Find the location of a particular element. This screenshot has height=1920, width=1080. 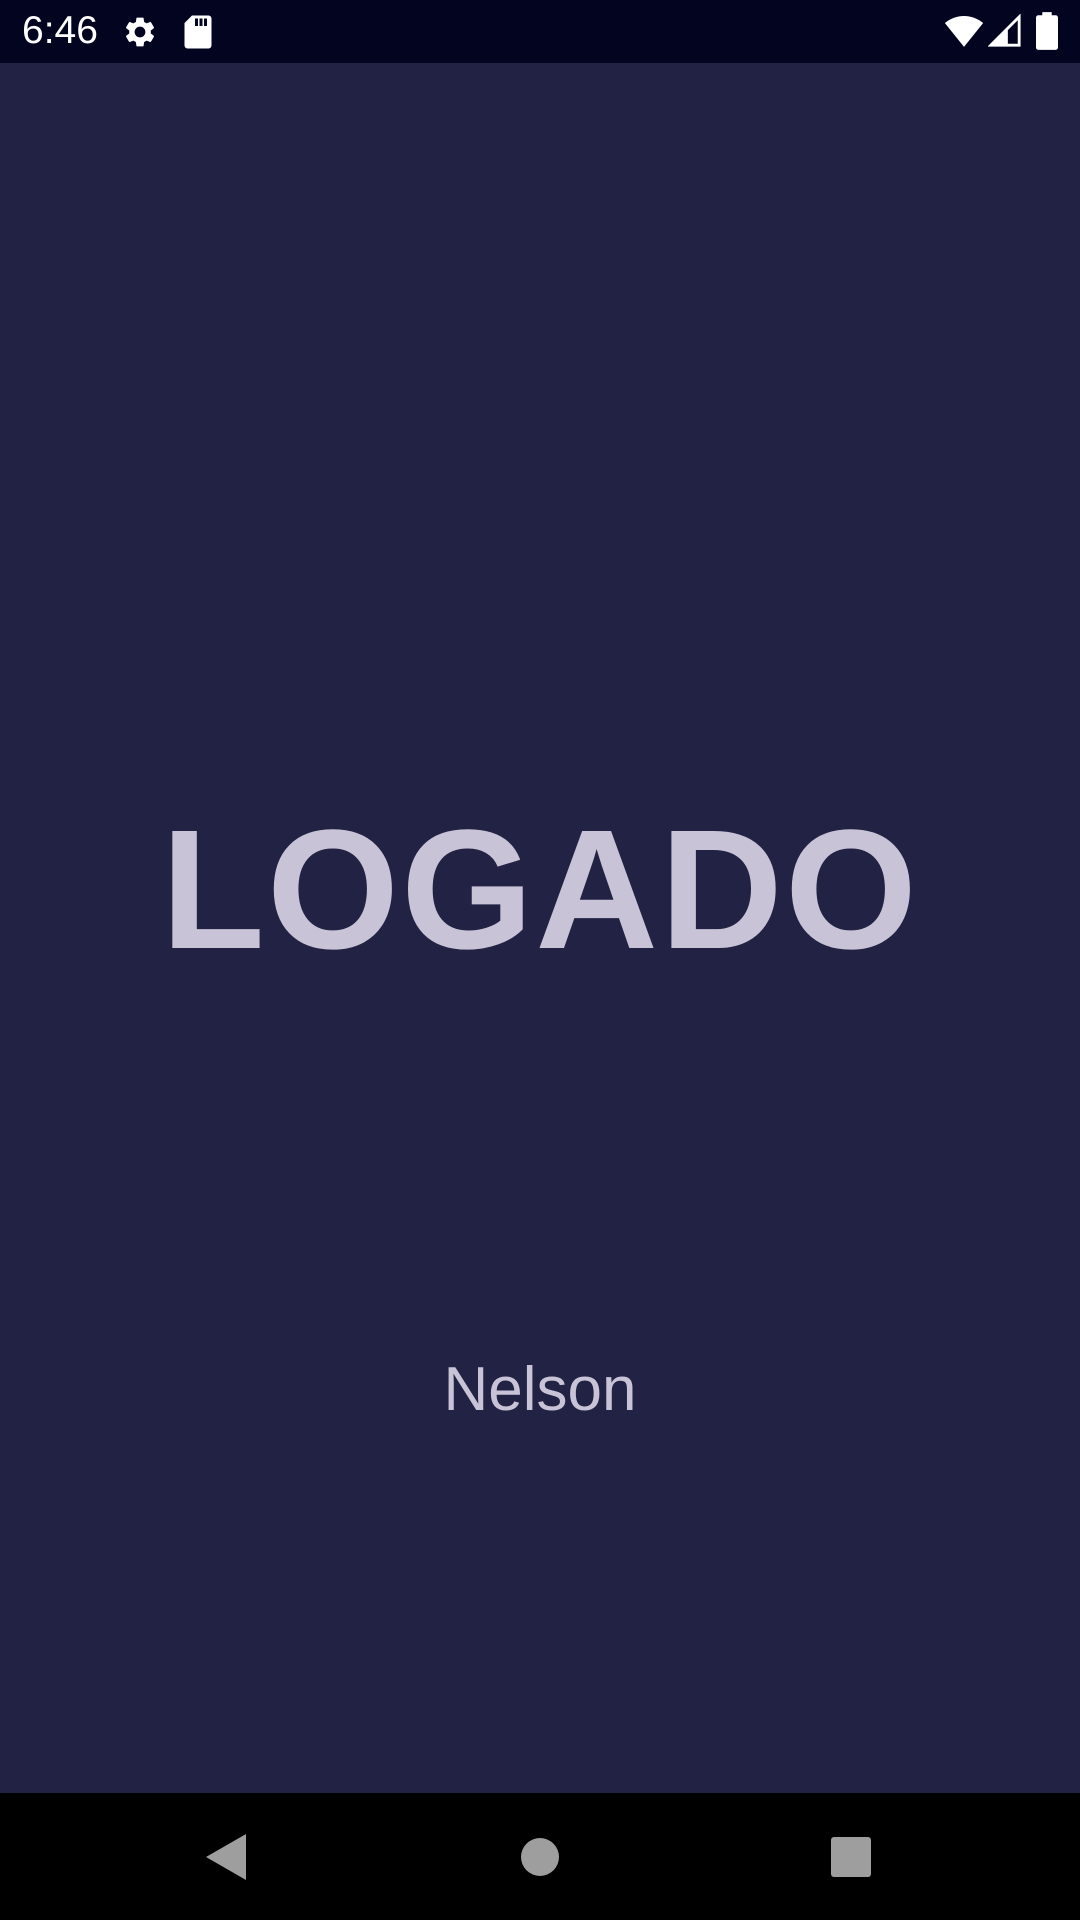

recents-button is located at coordinates (851, 1856).